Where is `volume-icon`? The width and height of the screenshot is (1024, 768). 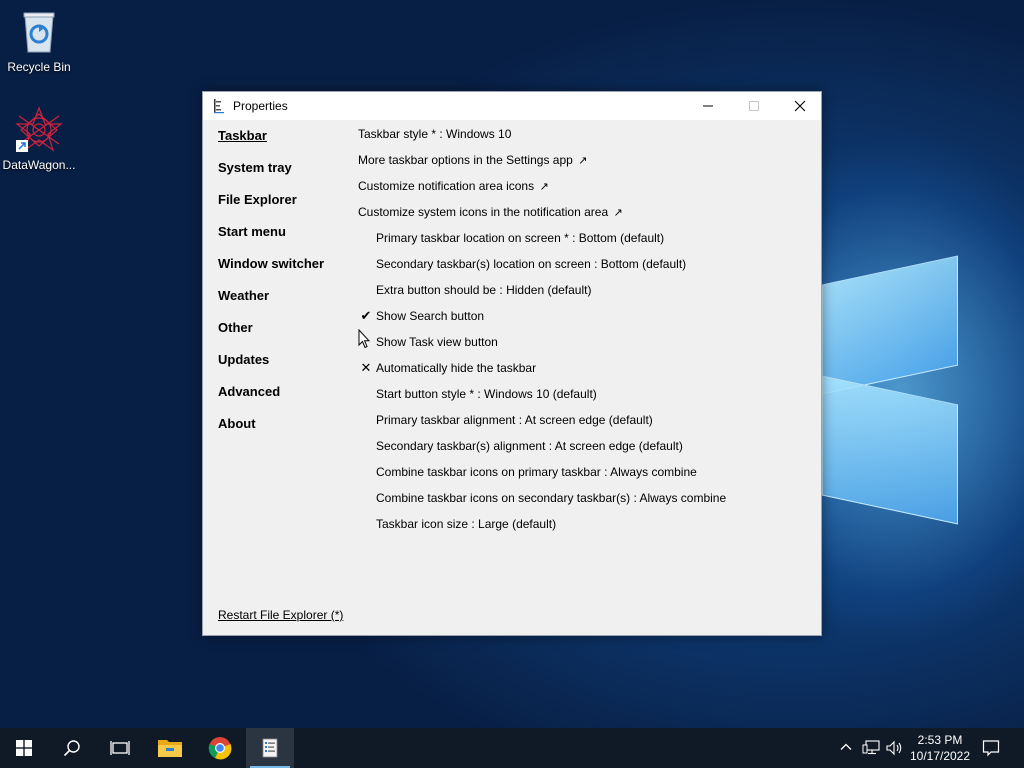 volume-icon is located at coordinates (894, 748).